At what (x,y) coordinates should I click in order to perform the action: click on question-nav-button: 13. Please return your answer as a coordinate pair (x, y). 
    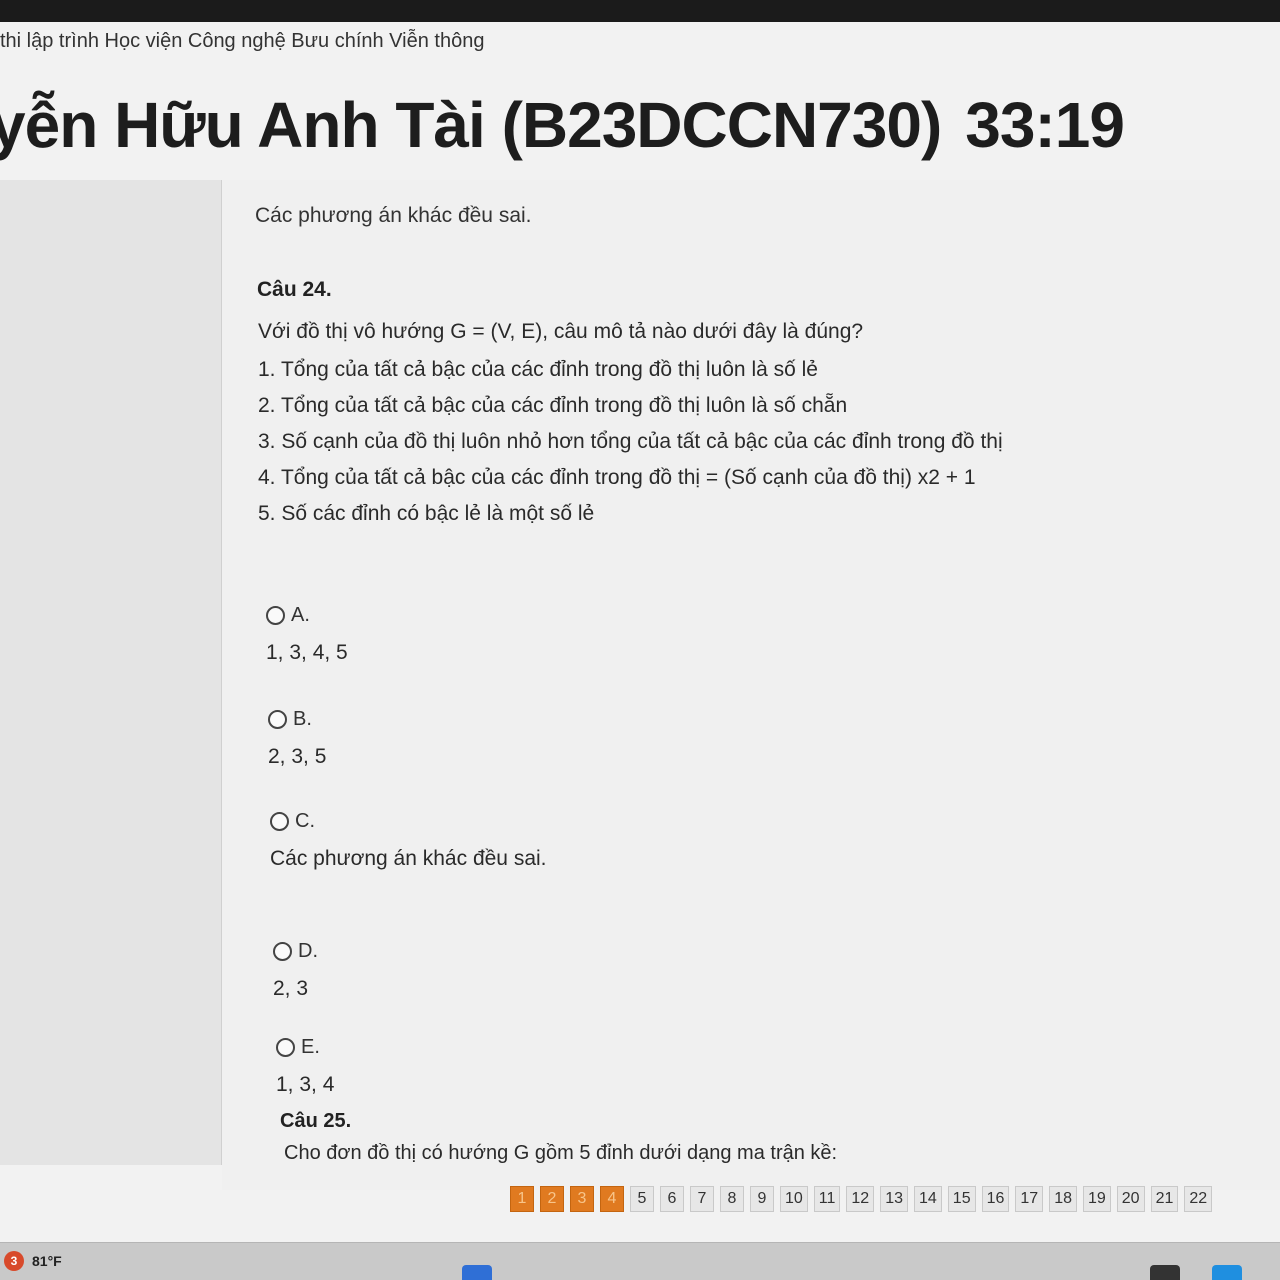
    Looking at the image, I should click on (894, 1199).